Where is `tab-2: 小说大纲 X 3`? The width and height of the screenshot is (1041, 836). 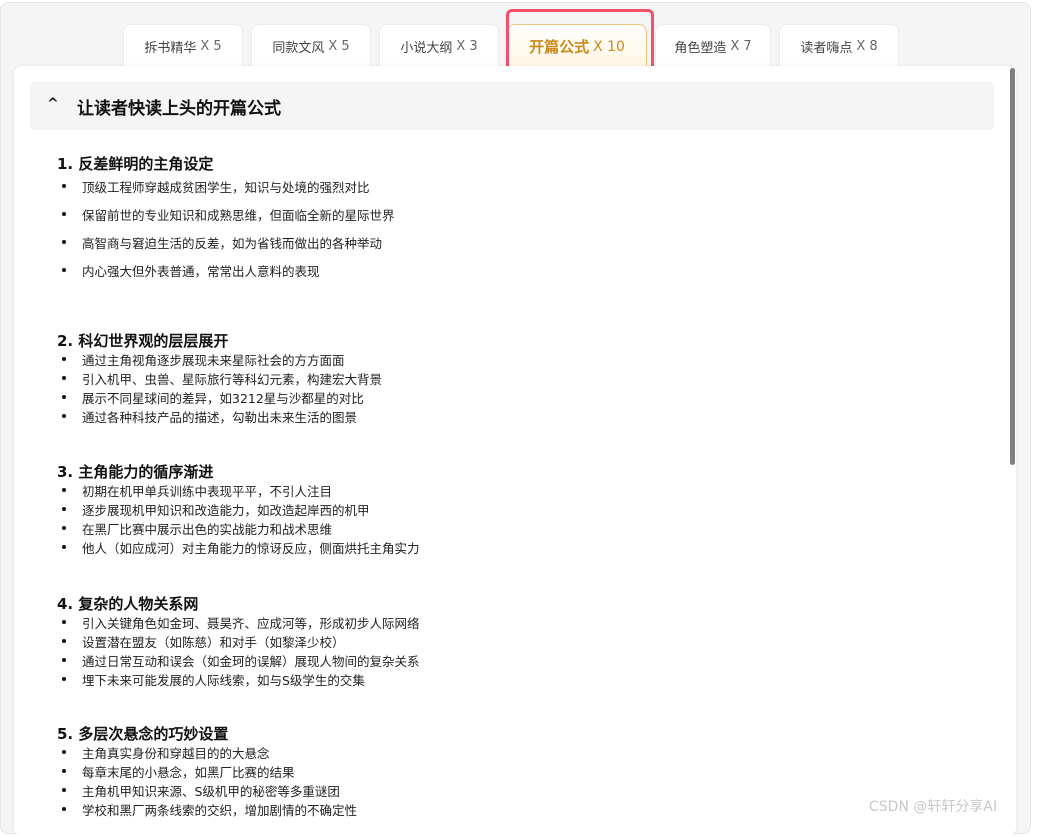 tab-2: 小说大纲 X 3 is located at coordinates (439, 46).